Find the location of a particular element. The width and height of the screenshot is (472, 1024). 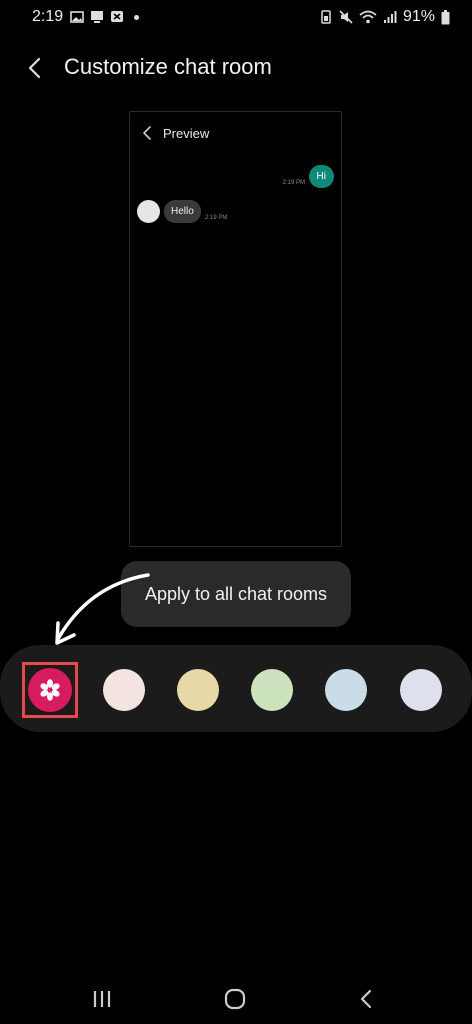

more-notifications-dot is located at coordinates (136, 17).